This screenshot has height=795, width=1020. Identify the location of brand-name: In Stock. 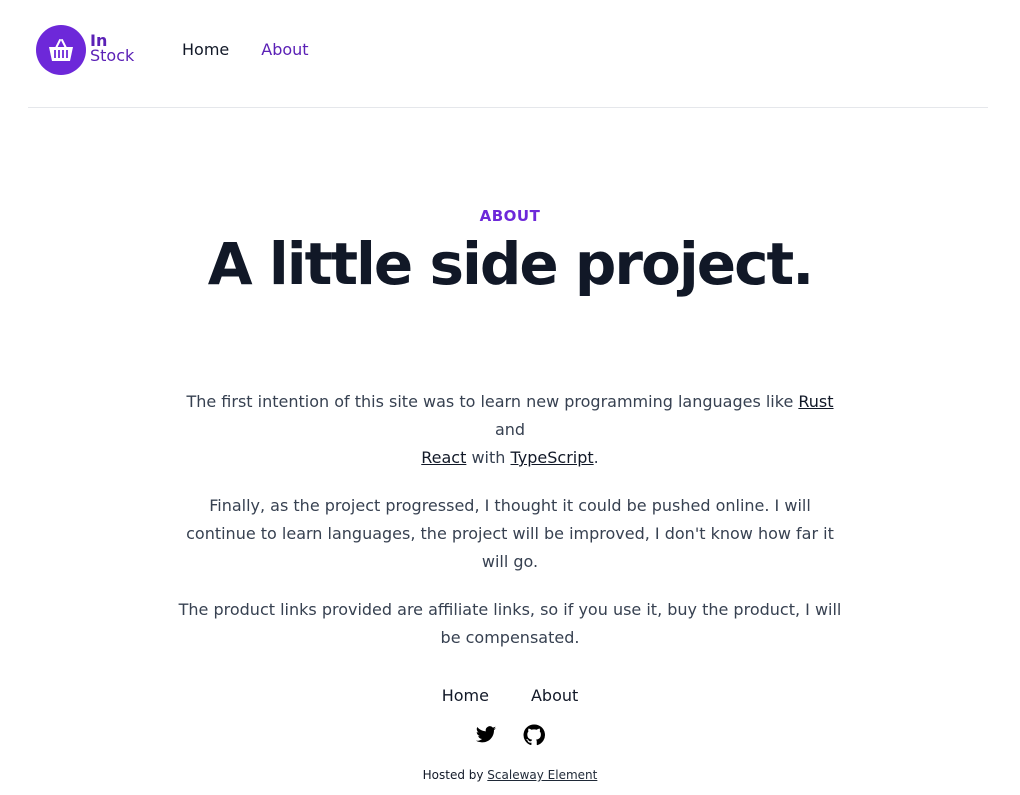
(112, 49).